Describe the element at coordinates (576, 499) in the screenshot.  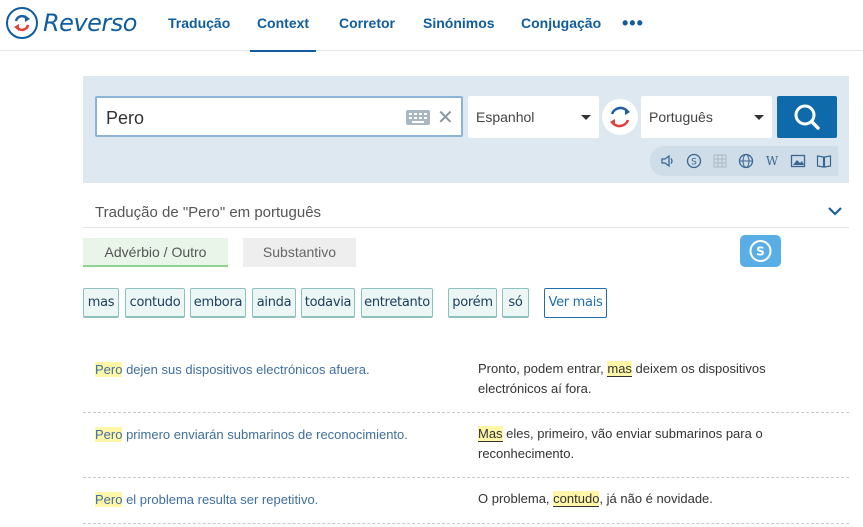
I see `target-highlight: contudo` at that location.